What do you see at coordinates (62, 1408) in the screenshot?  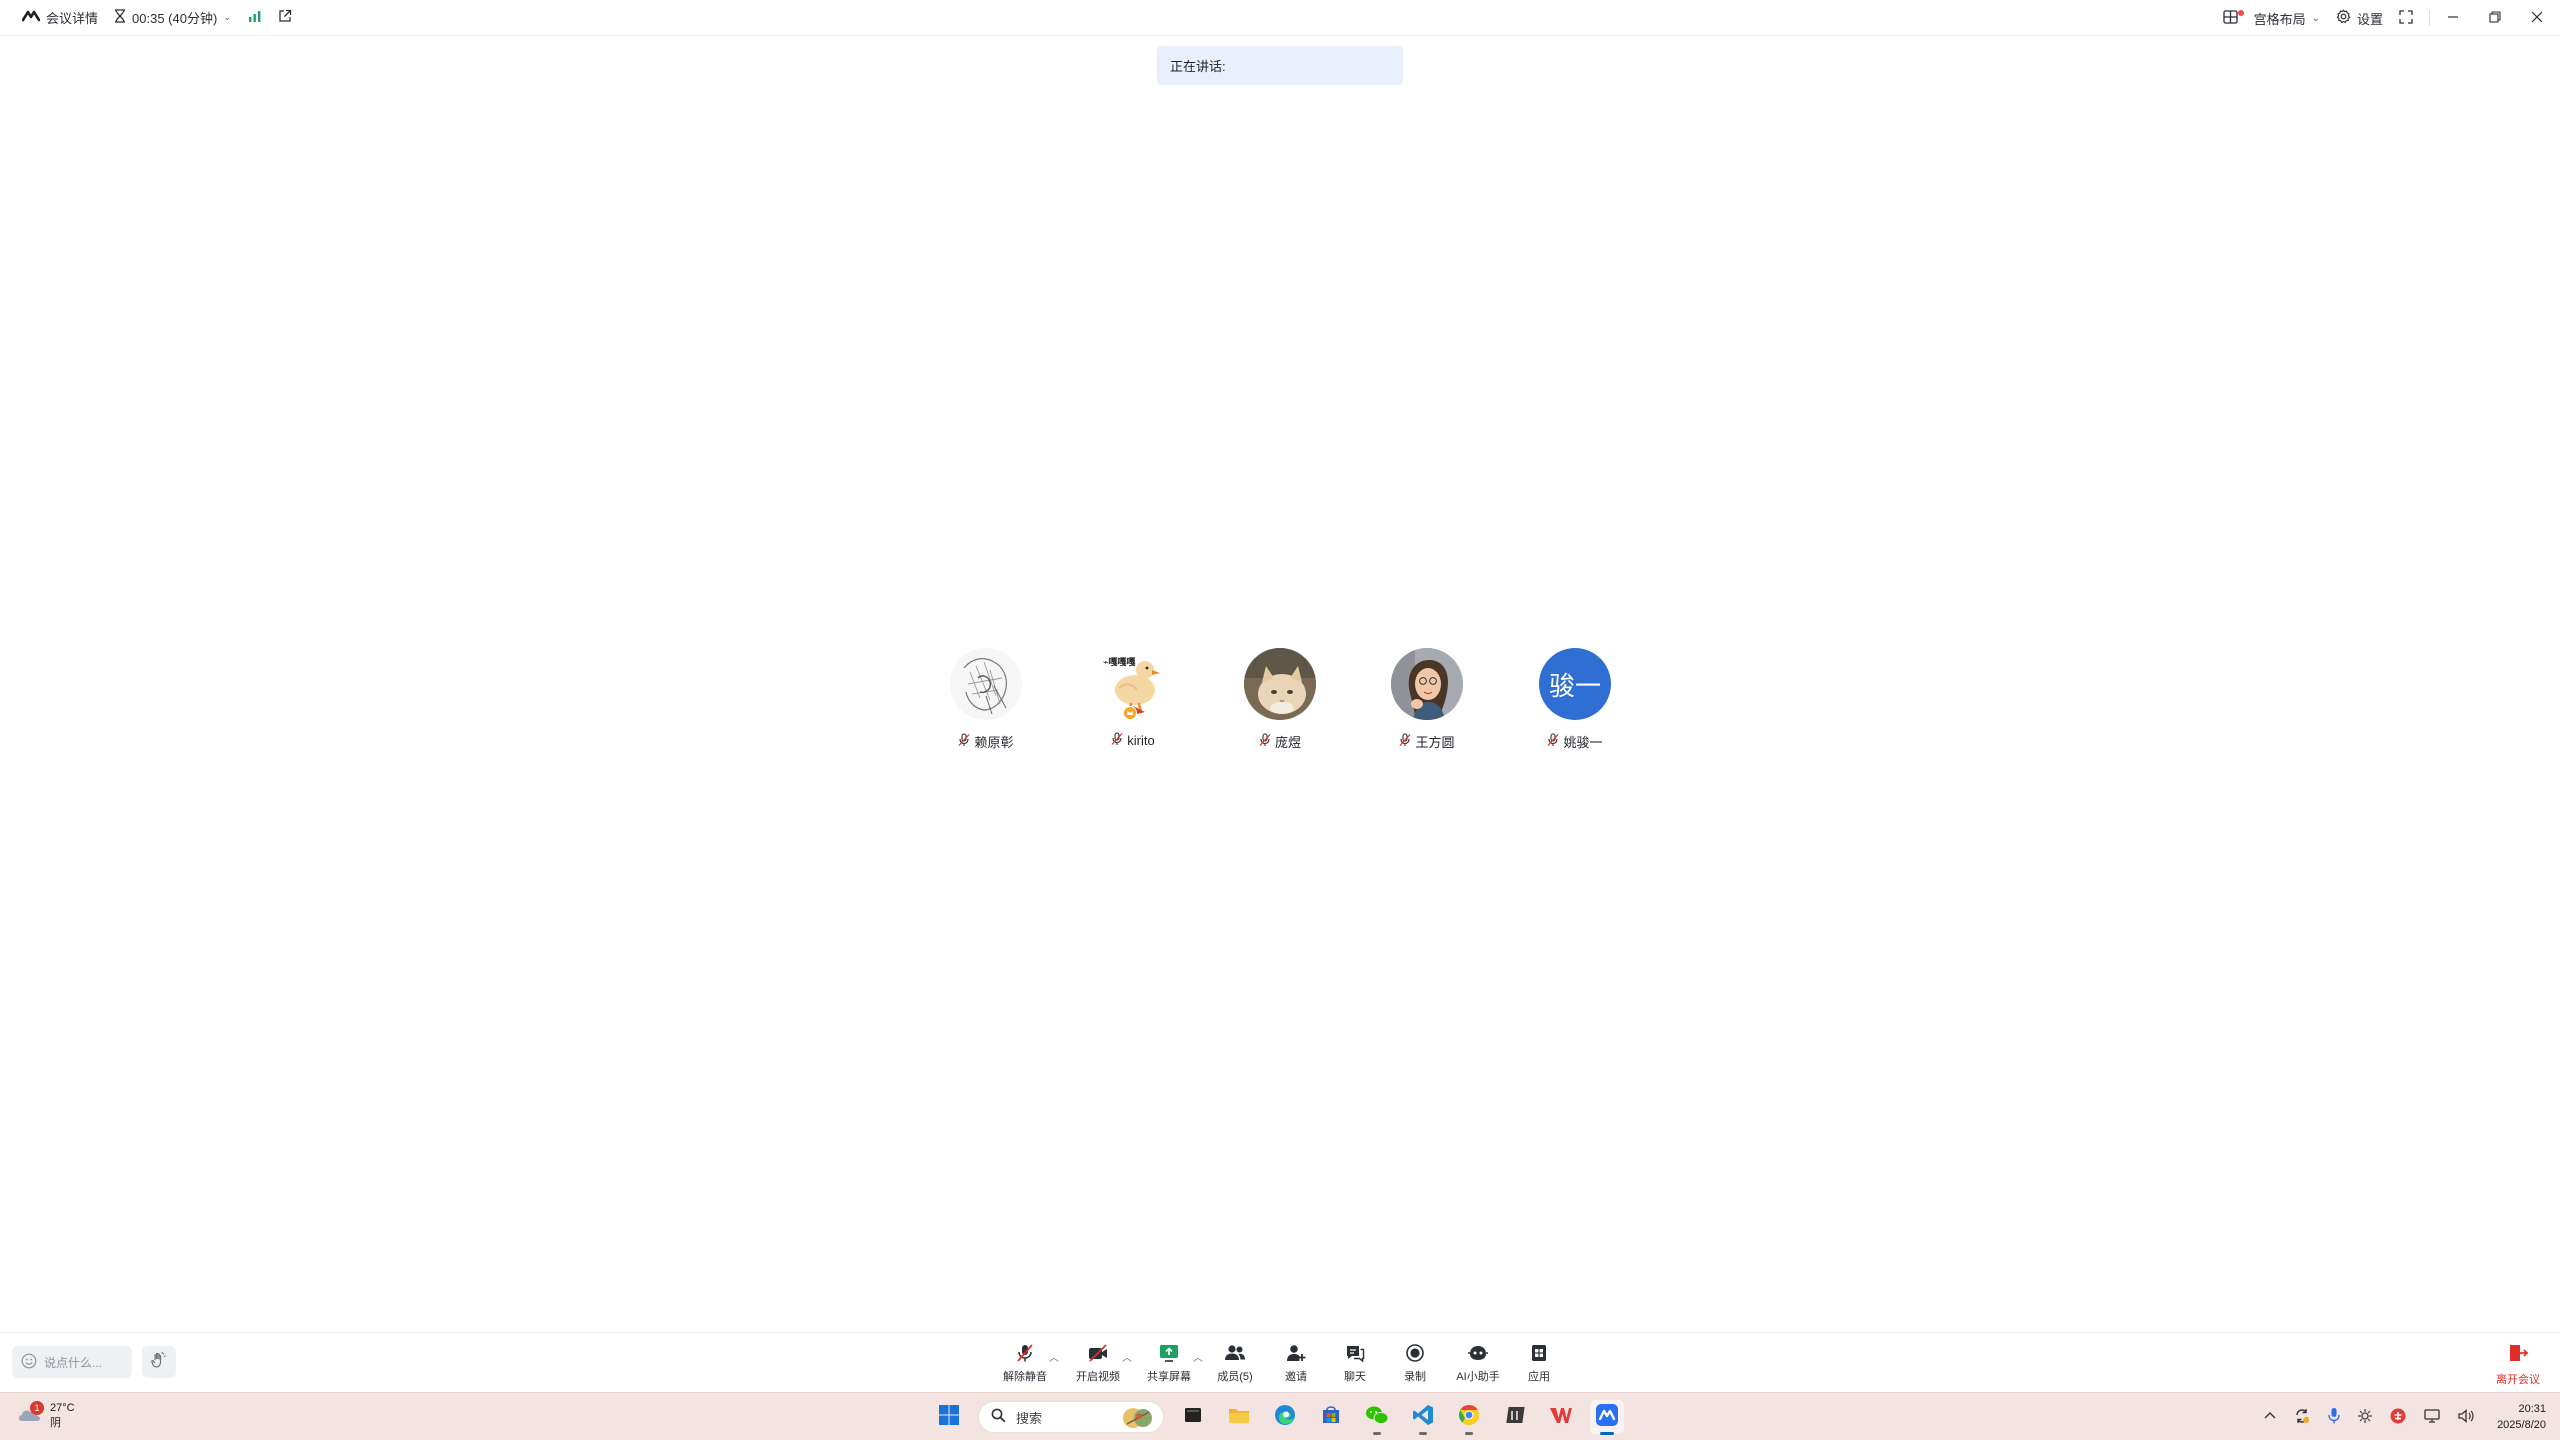 I see `weather-temp: 27°C` at bounding box center [62, 1408].